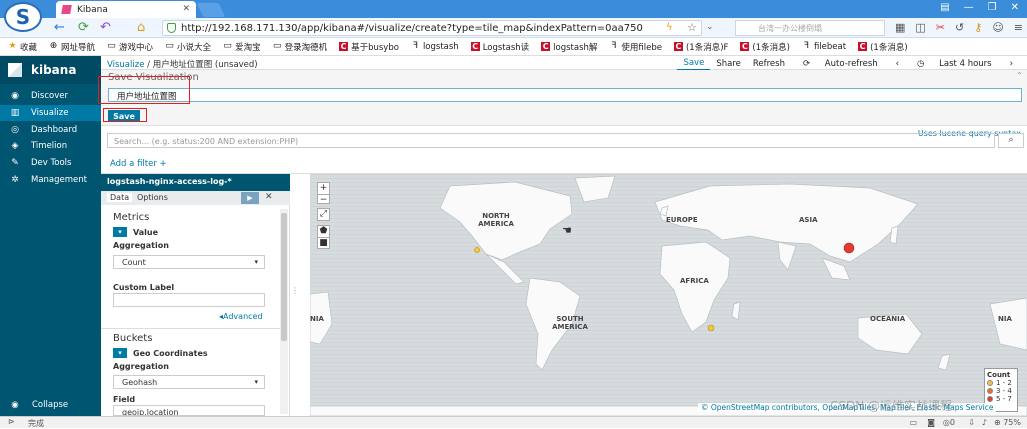  Describe the element at coordinates (15, 96) in the screenshot. I see `compass-icon: ◉` at that location.